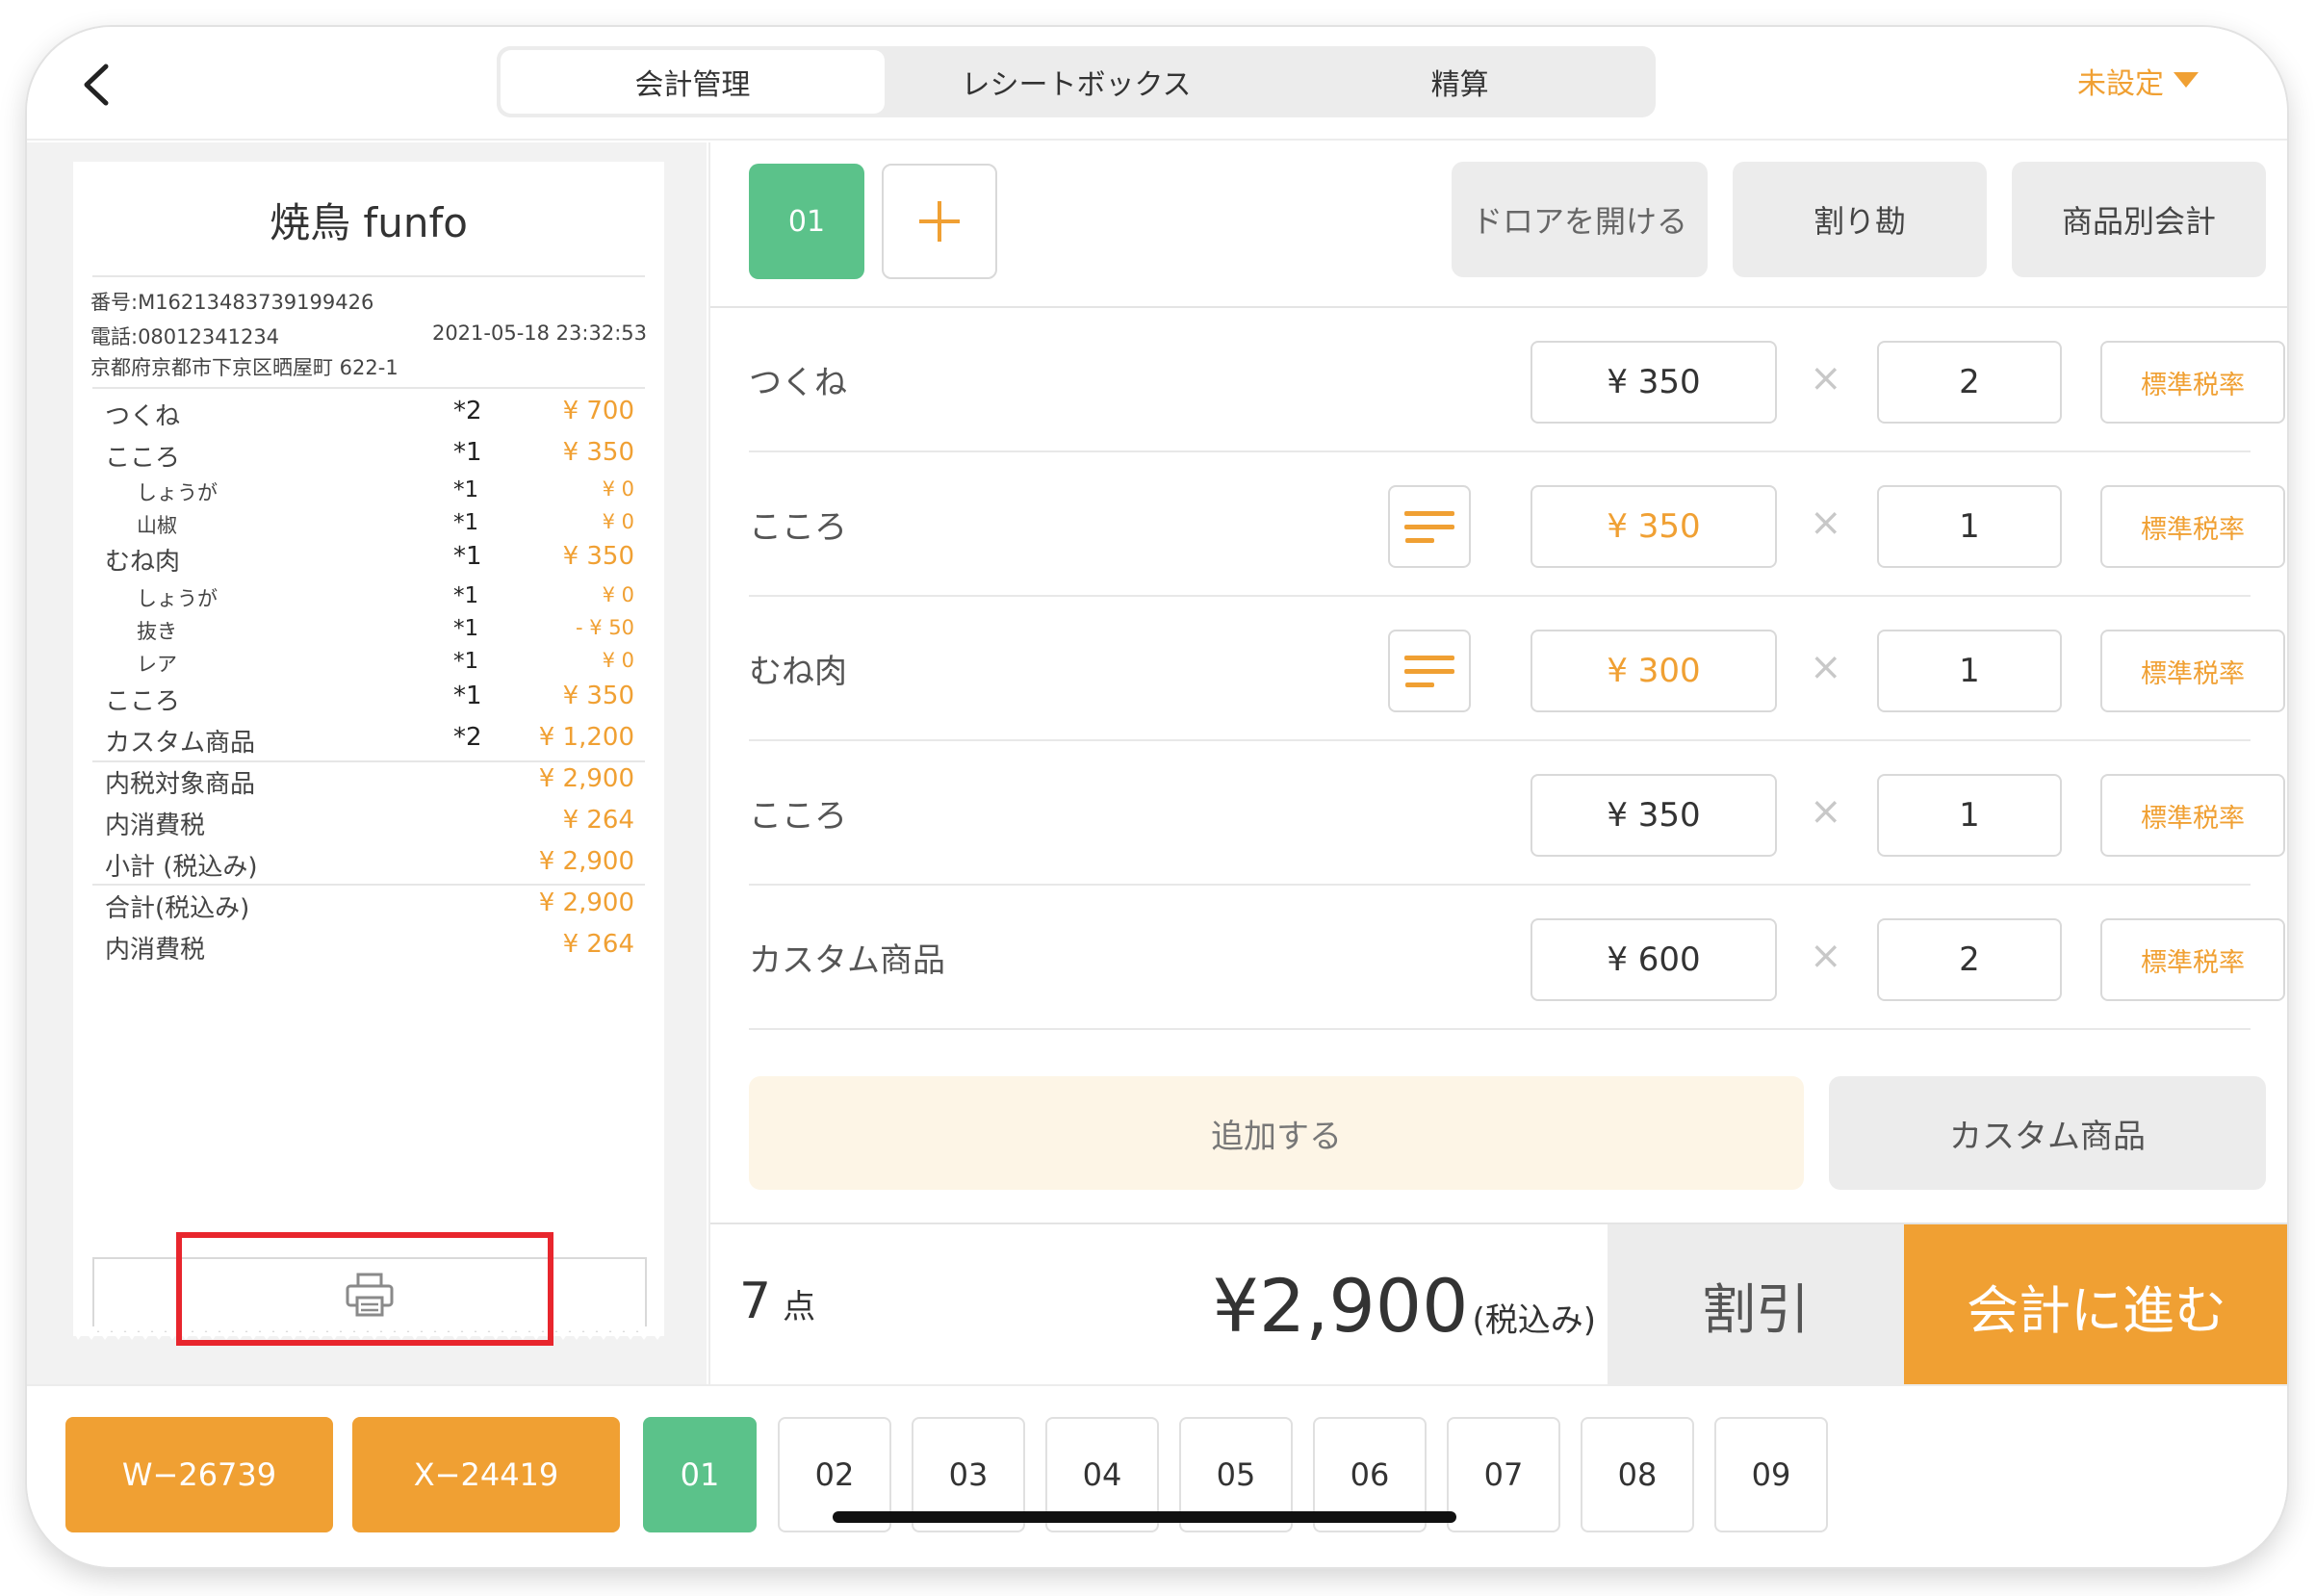 The height and width of the screenshot is (1596, 2315). What do you see at coordinates (2120, 84) in the screenshot?
I see `status-dropdown-label: 未設定` at bounding box center [2120, 84].